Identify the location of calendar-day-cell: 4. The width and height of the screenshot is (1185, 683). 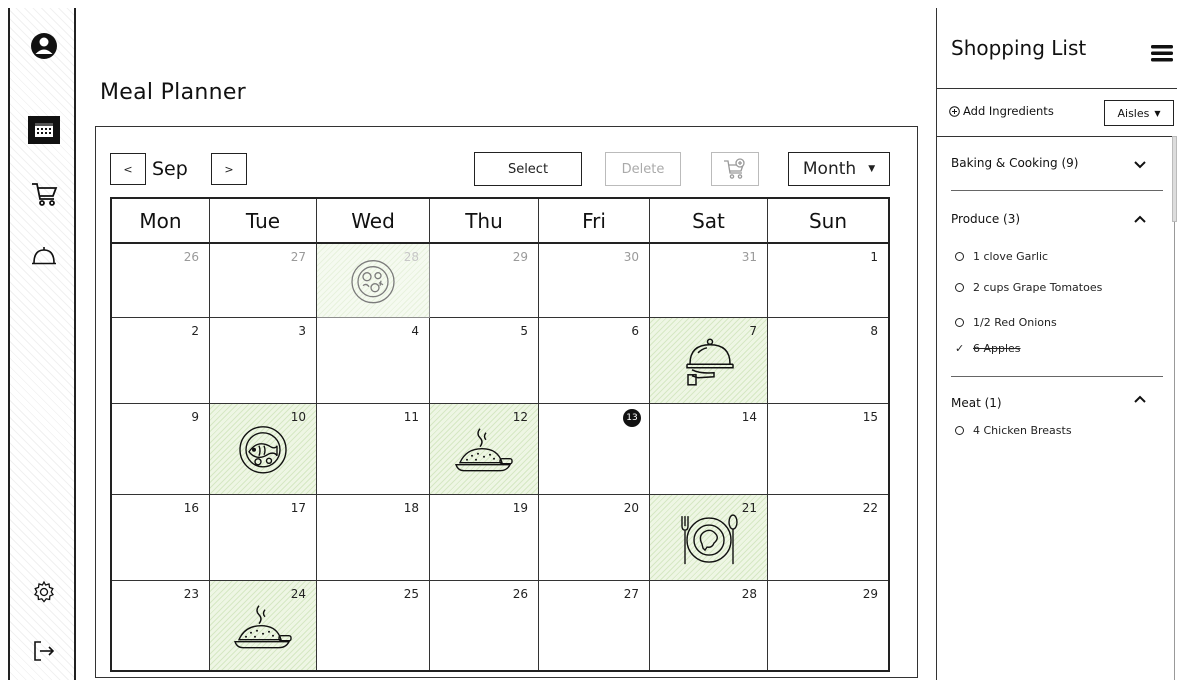
(373, 361).